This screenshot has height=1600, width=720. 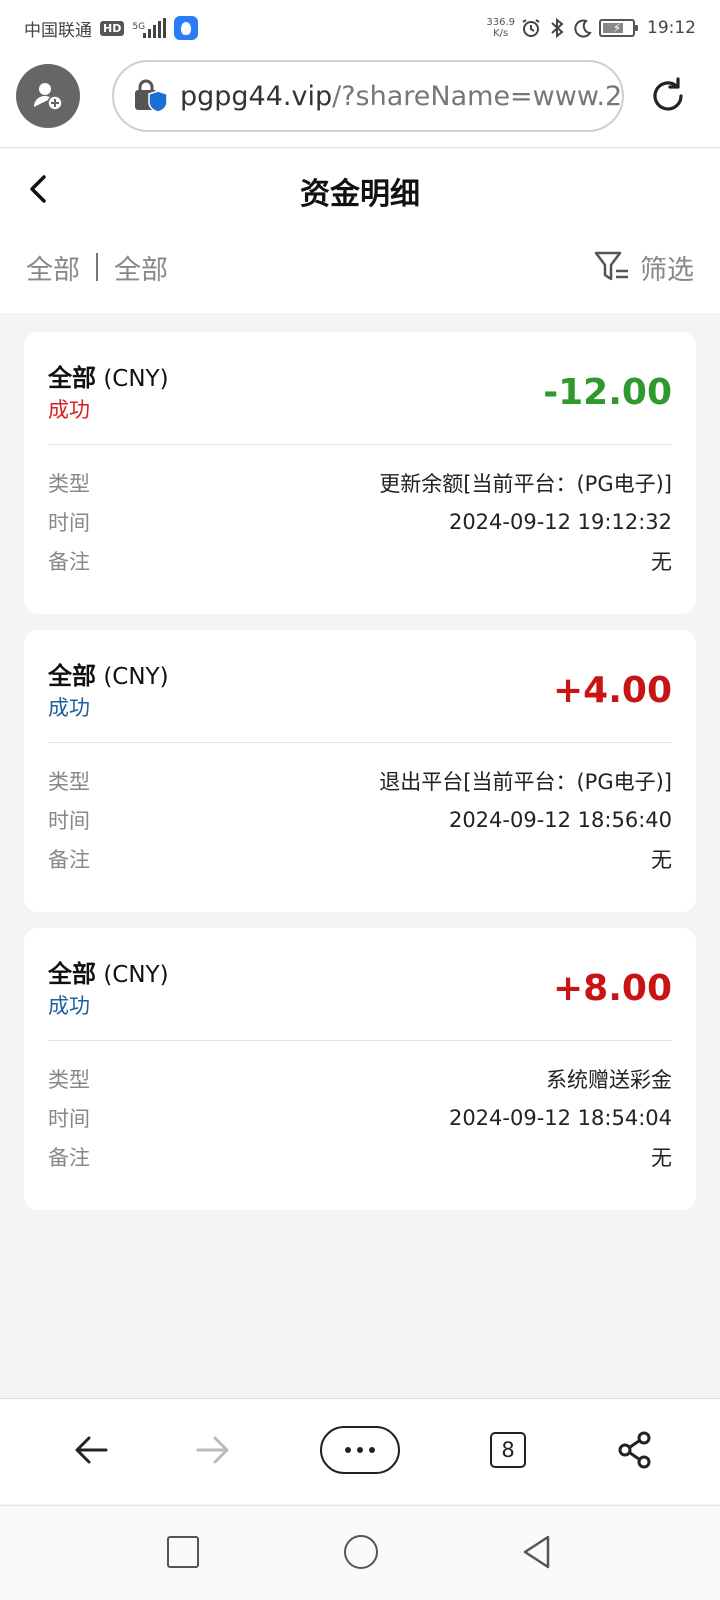 I want to click on type-row: 类型 退出平台[当前平台：(PG电子)], so click(x=360, y=781).